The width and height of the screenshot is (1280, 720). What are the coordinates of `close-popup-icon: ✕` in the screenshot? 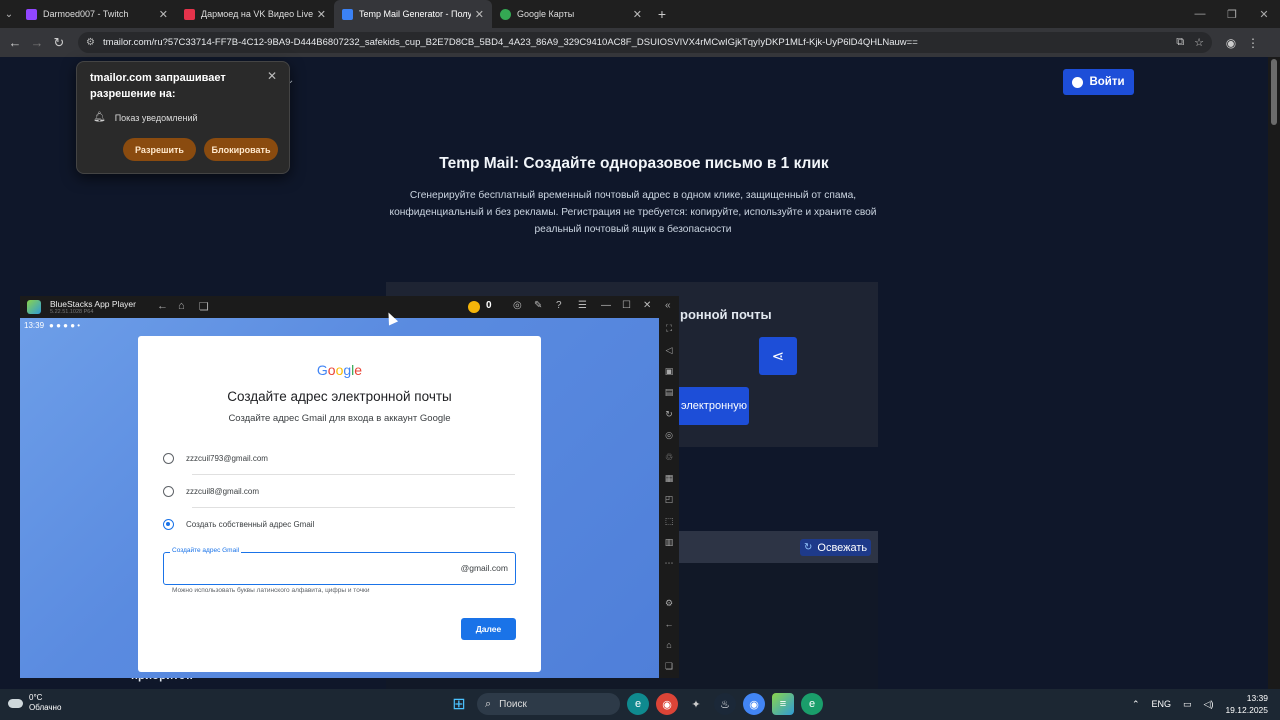 It's located at (272, 76).